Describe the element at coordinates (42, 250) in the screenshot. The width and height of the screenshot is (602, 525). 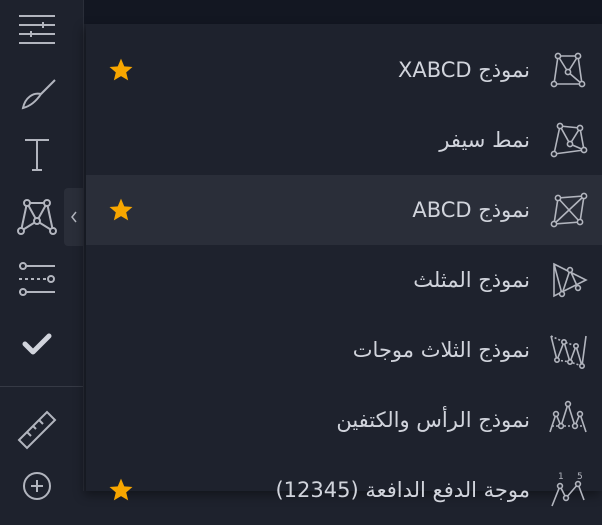
I see `drawing-toolbar` at that location.